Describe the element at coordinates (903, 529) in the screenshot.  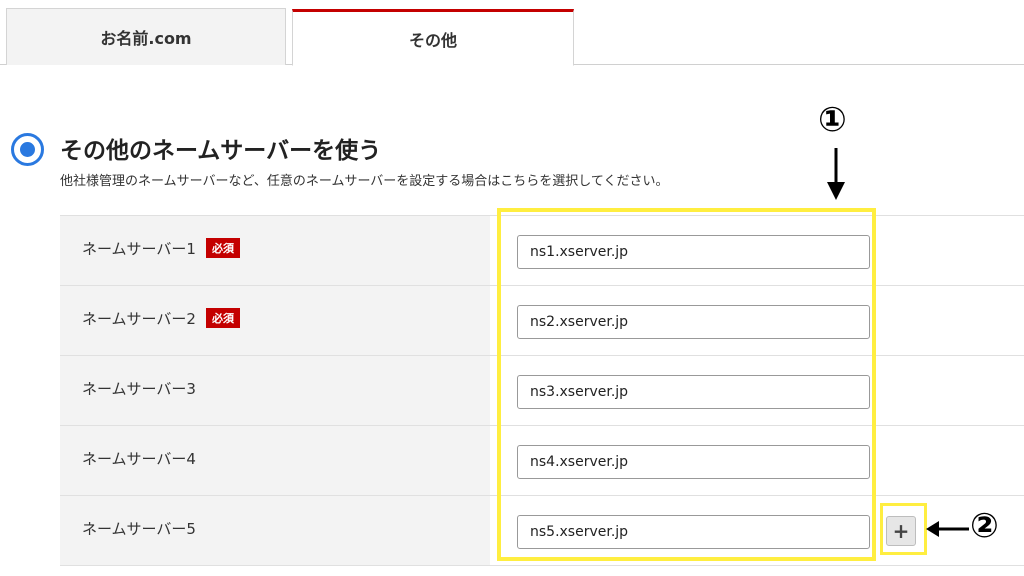
I see `highlight-box-add-button` at that location.